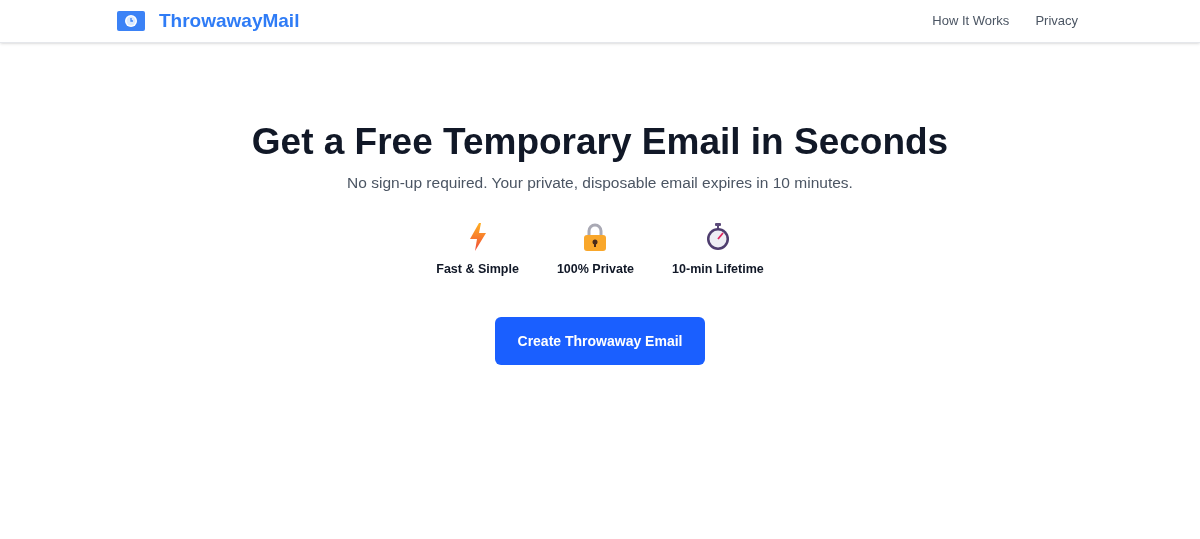 The width and height of the screenshot is (1200, 539). I want to click on stopwatch-icon, so click(717, 237).